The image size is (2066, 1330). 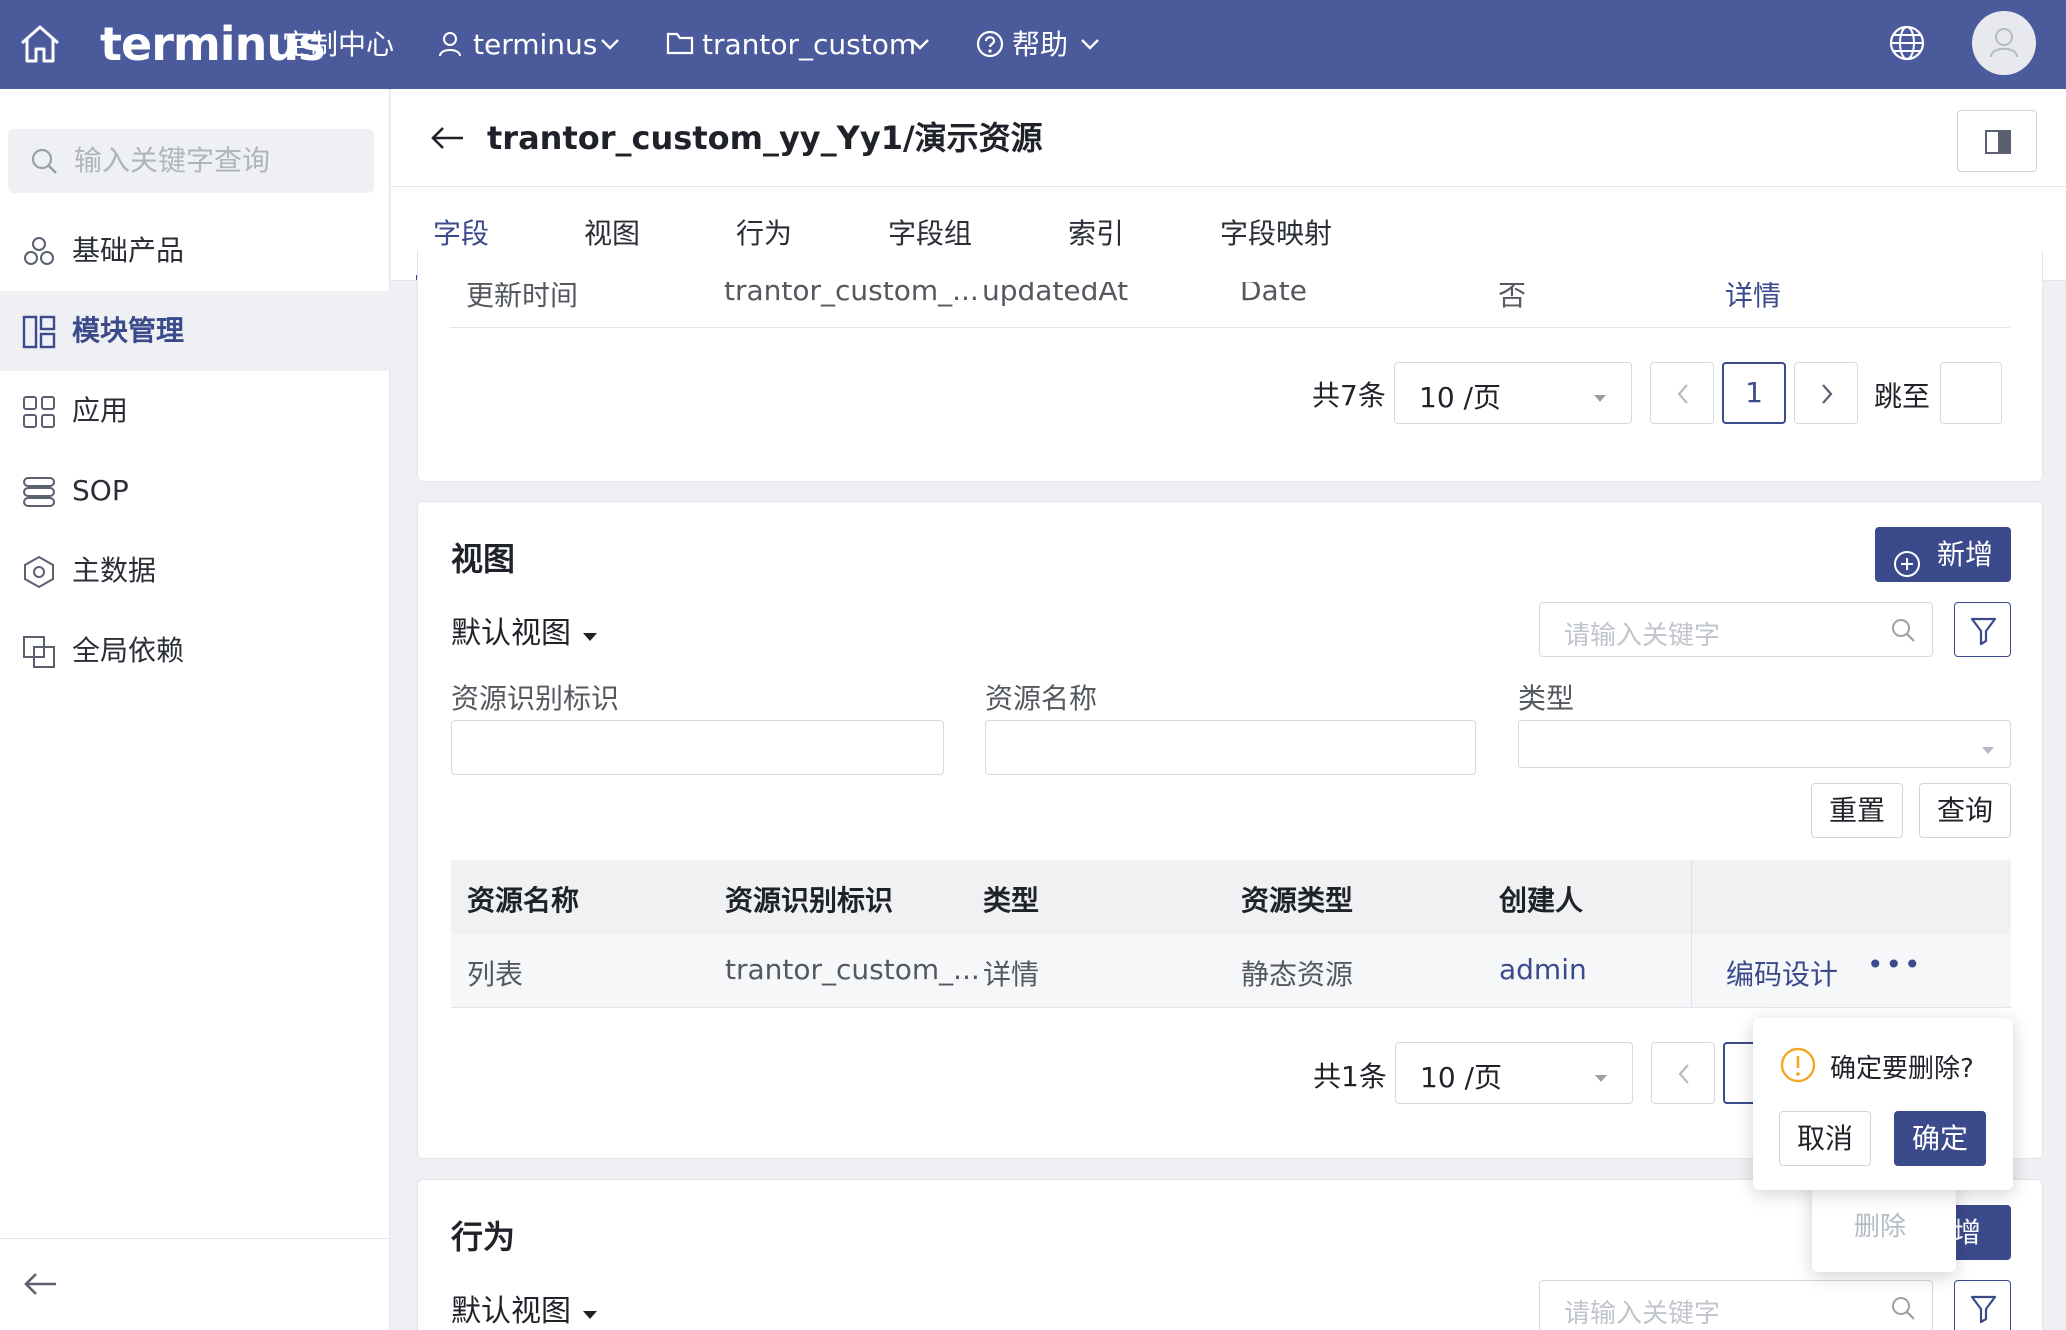 What do you see at coordinates (809, 44) in the screenshot?
I see `project-menu: trantor_custom` at bounding box center [809, 44].